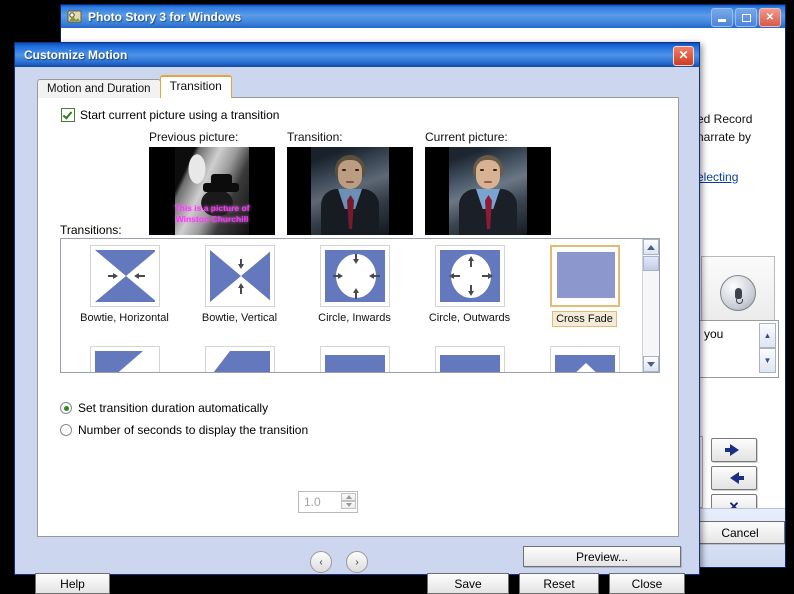 The width and height of the screenshot is (794, 594). I want to click on move-right-button, so click(734, 450).